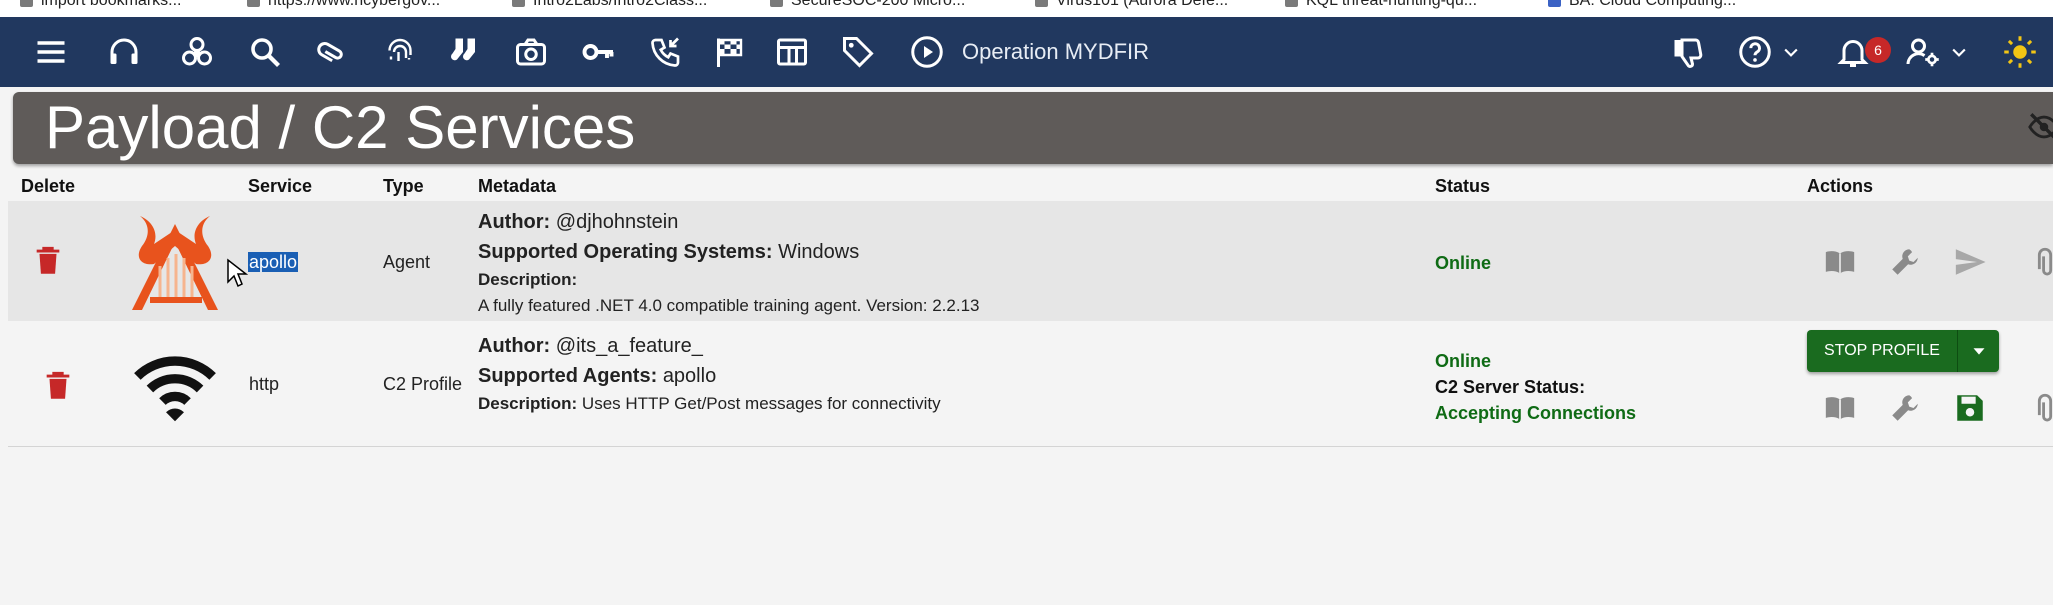  What do you see at coordinates (819, 252) in the screenshot?
I see `supported-os-value: Windows` at bounding box center [819, 252].